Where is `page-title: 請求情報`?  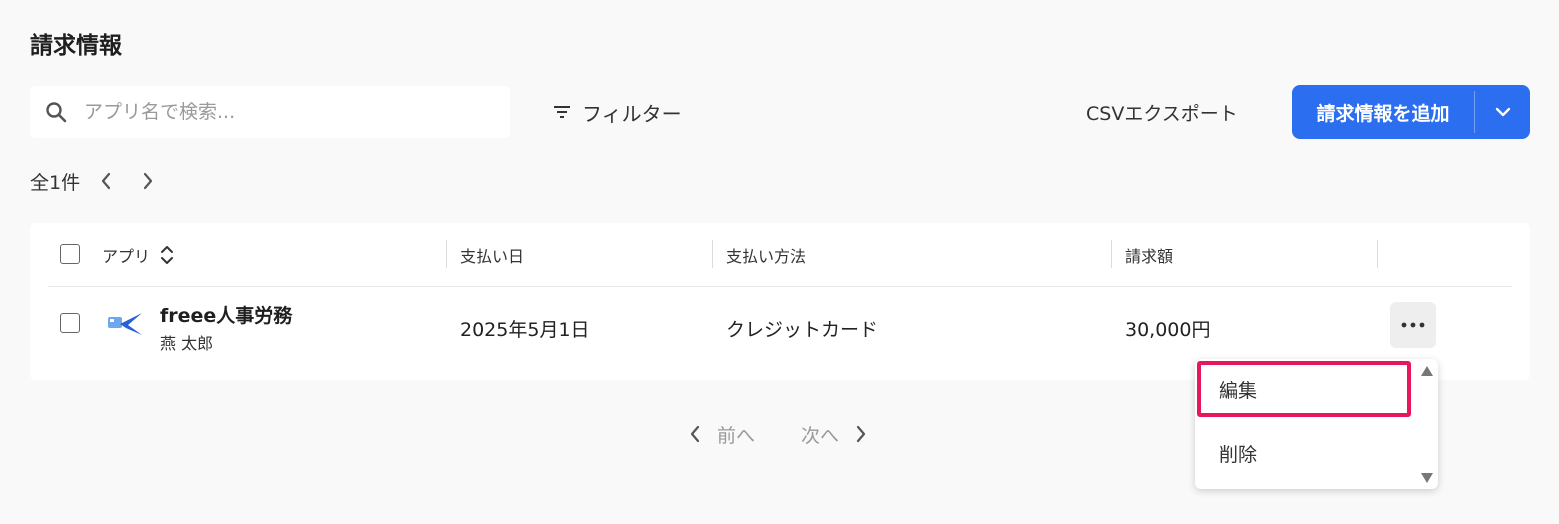 page-title: 請求情報 is located at coordinates (76, 46).